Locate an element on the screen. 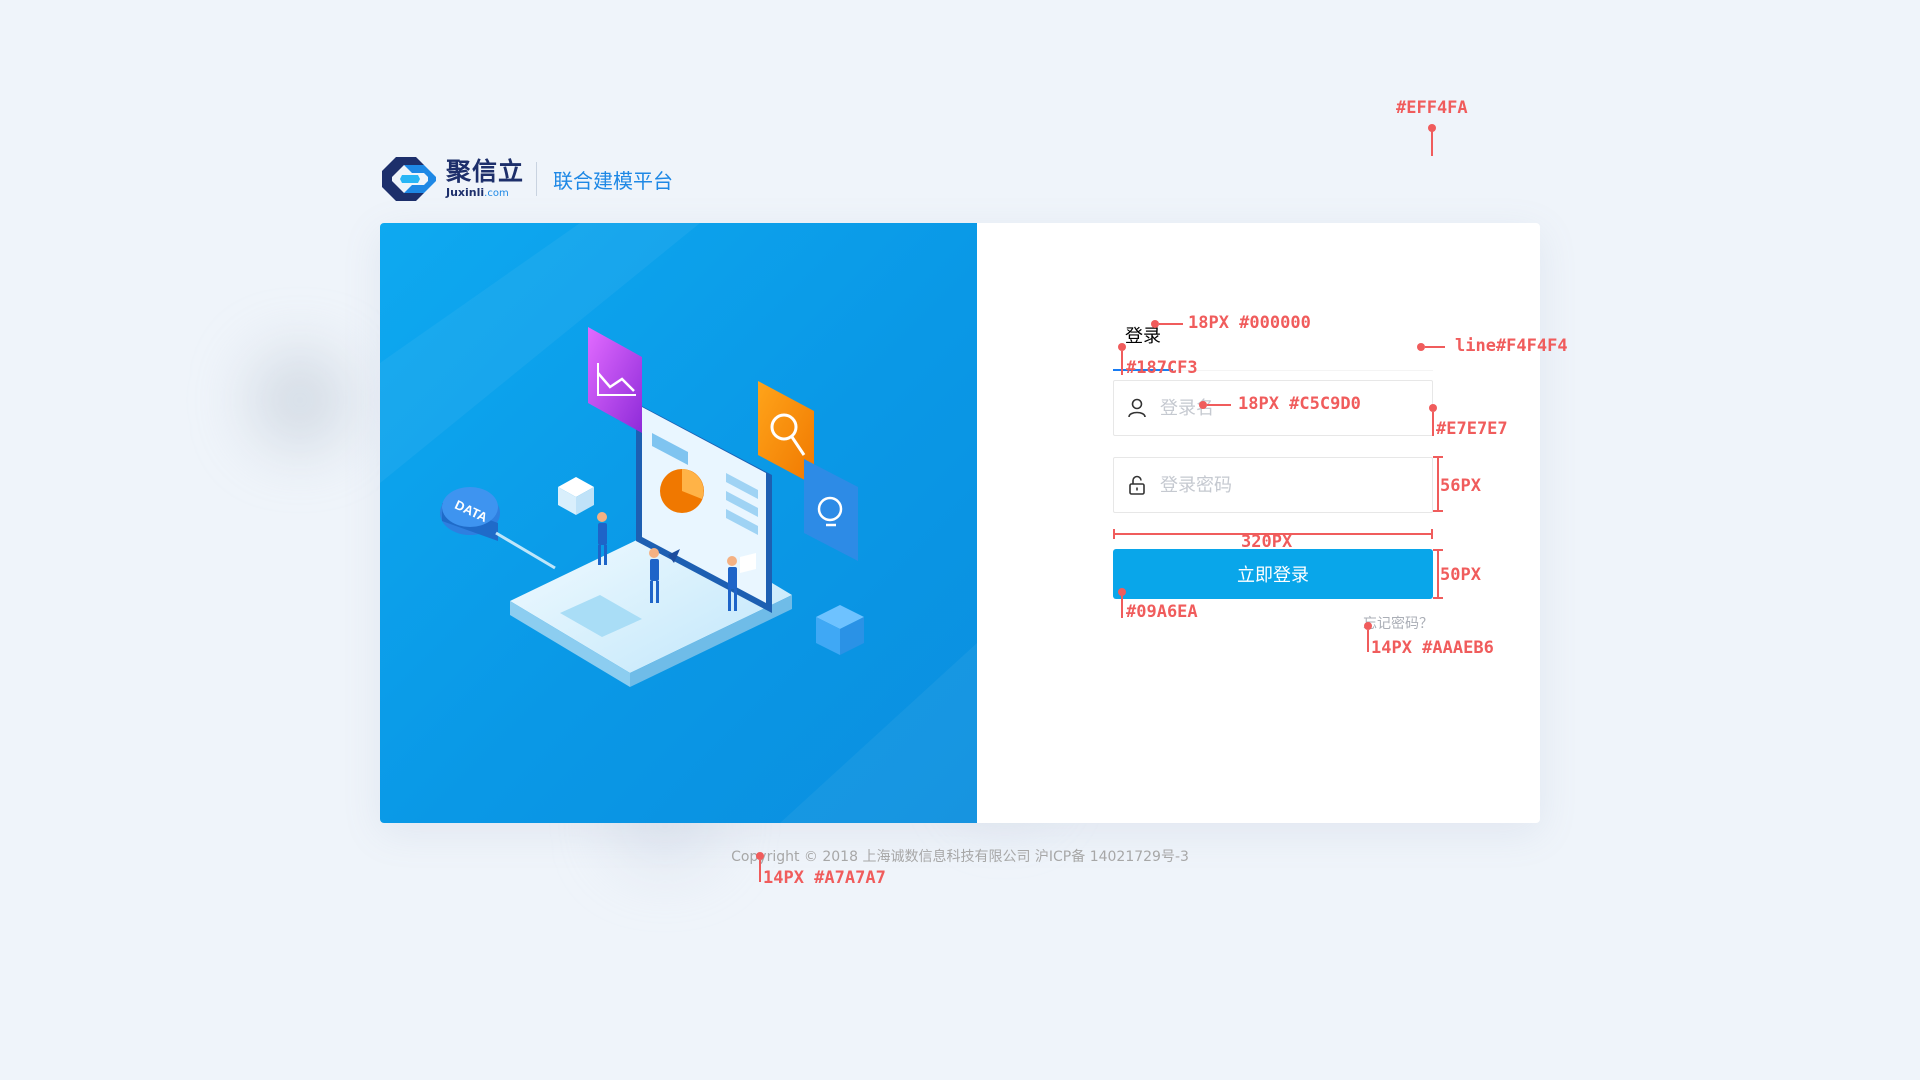 The width and height of the screenshot is (1920, 1080). annotation-tab-line: line#F4F4F4 is located at coordinates (1511, 346).